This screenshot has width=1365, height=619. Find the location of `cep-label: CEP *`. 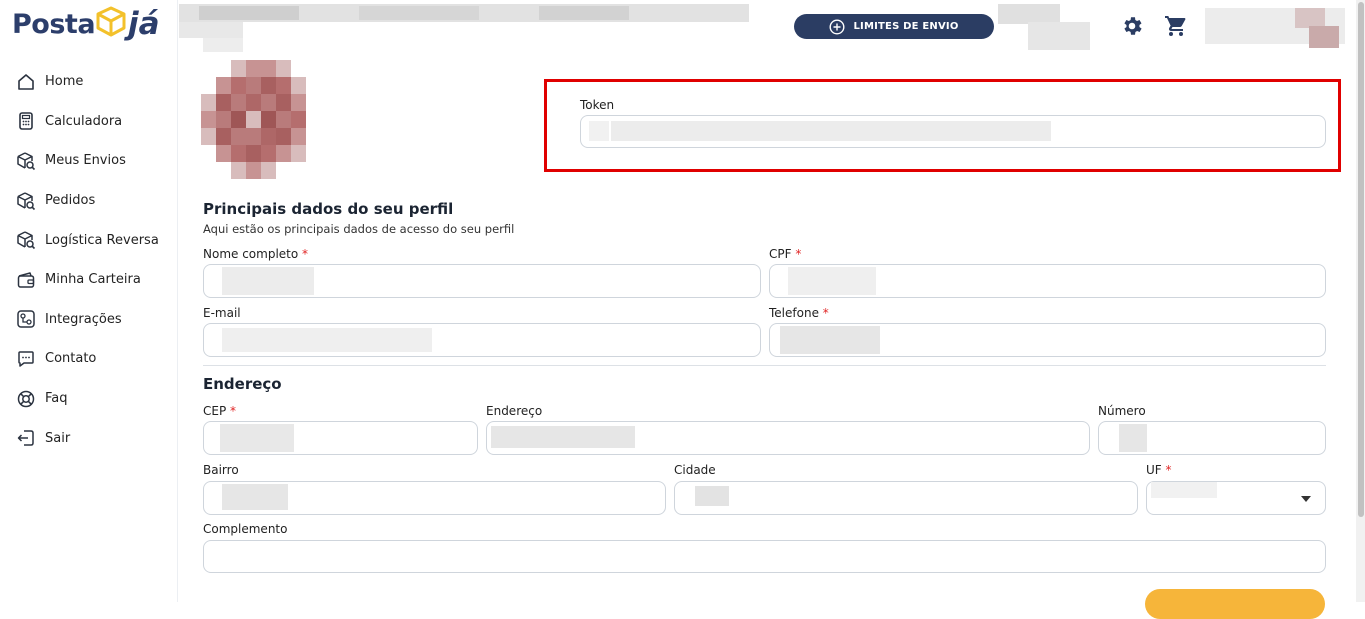

cep-label: CEP * is located at coordinates (219, 411).